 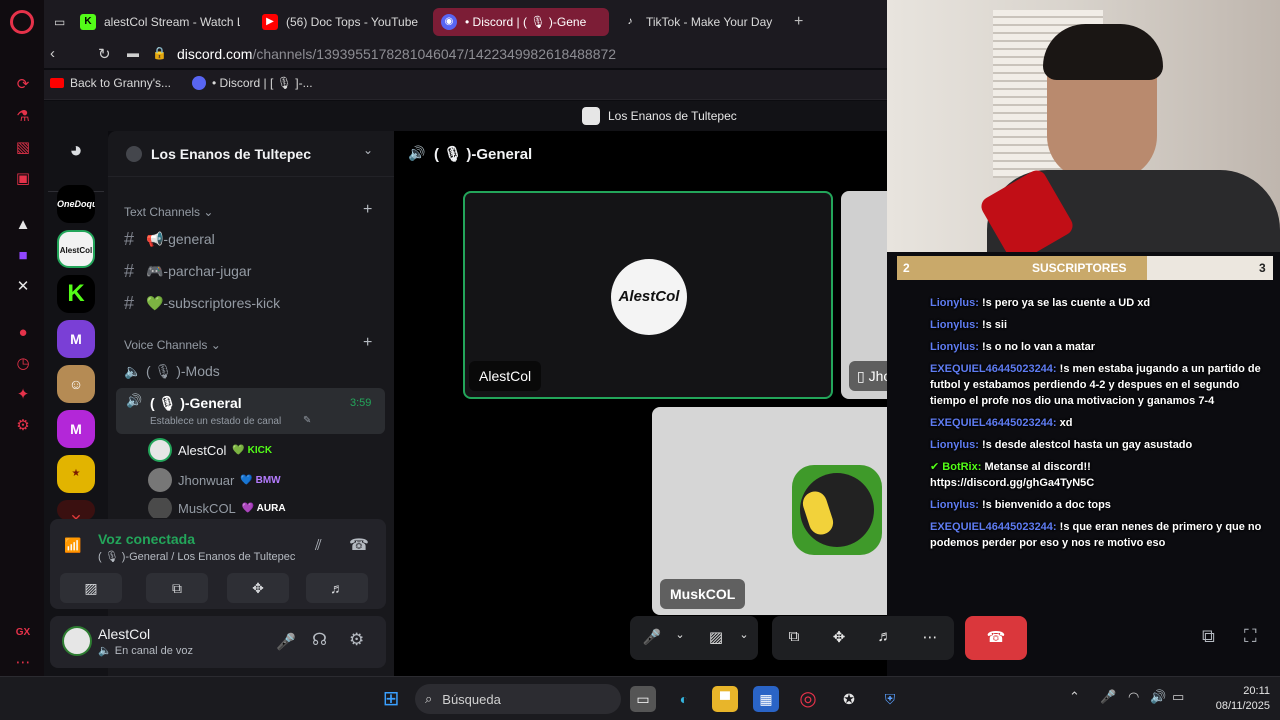 I want to click on lock-icon: 🔒, so click(x=159, y=53).